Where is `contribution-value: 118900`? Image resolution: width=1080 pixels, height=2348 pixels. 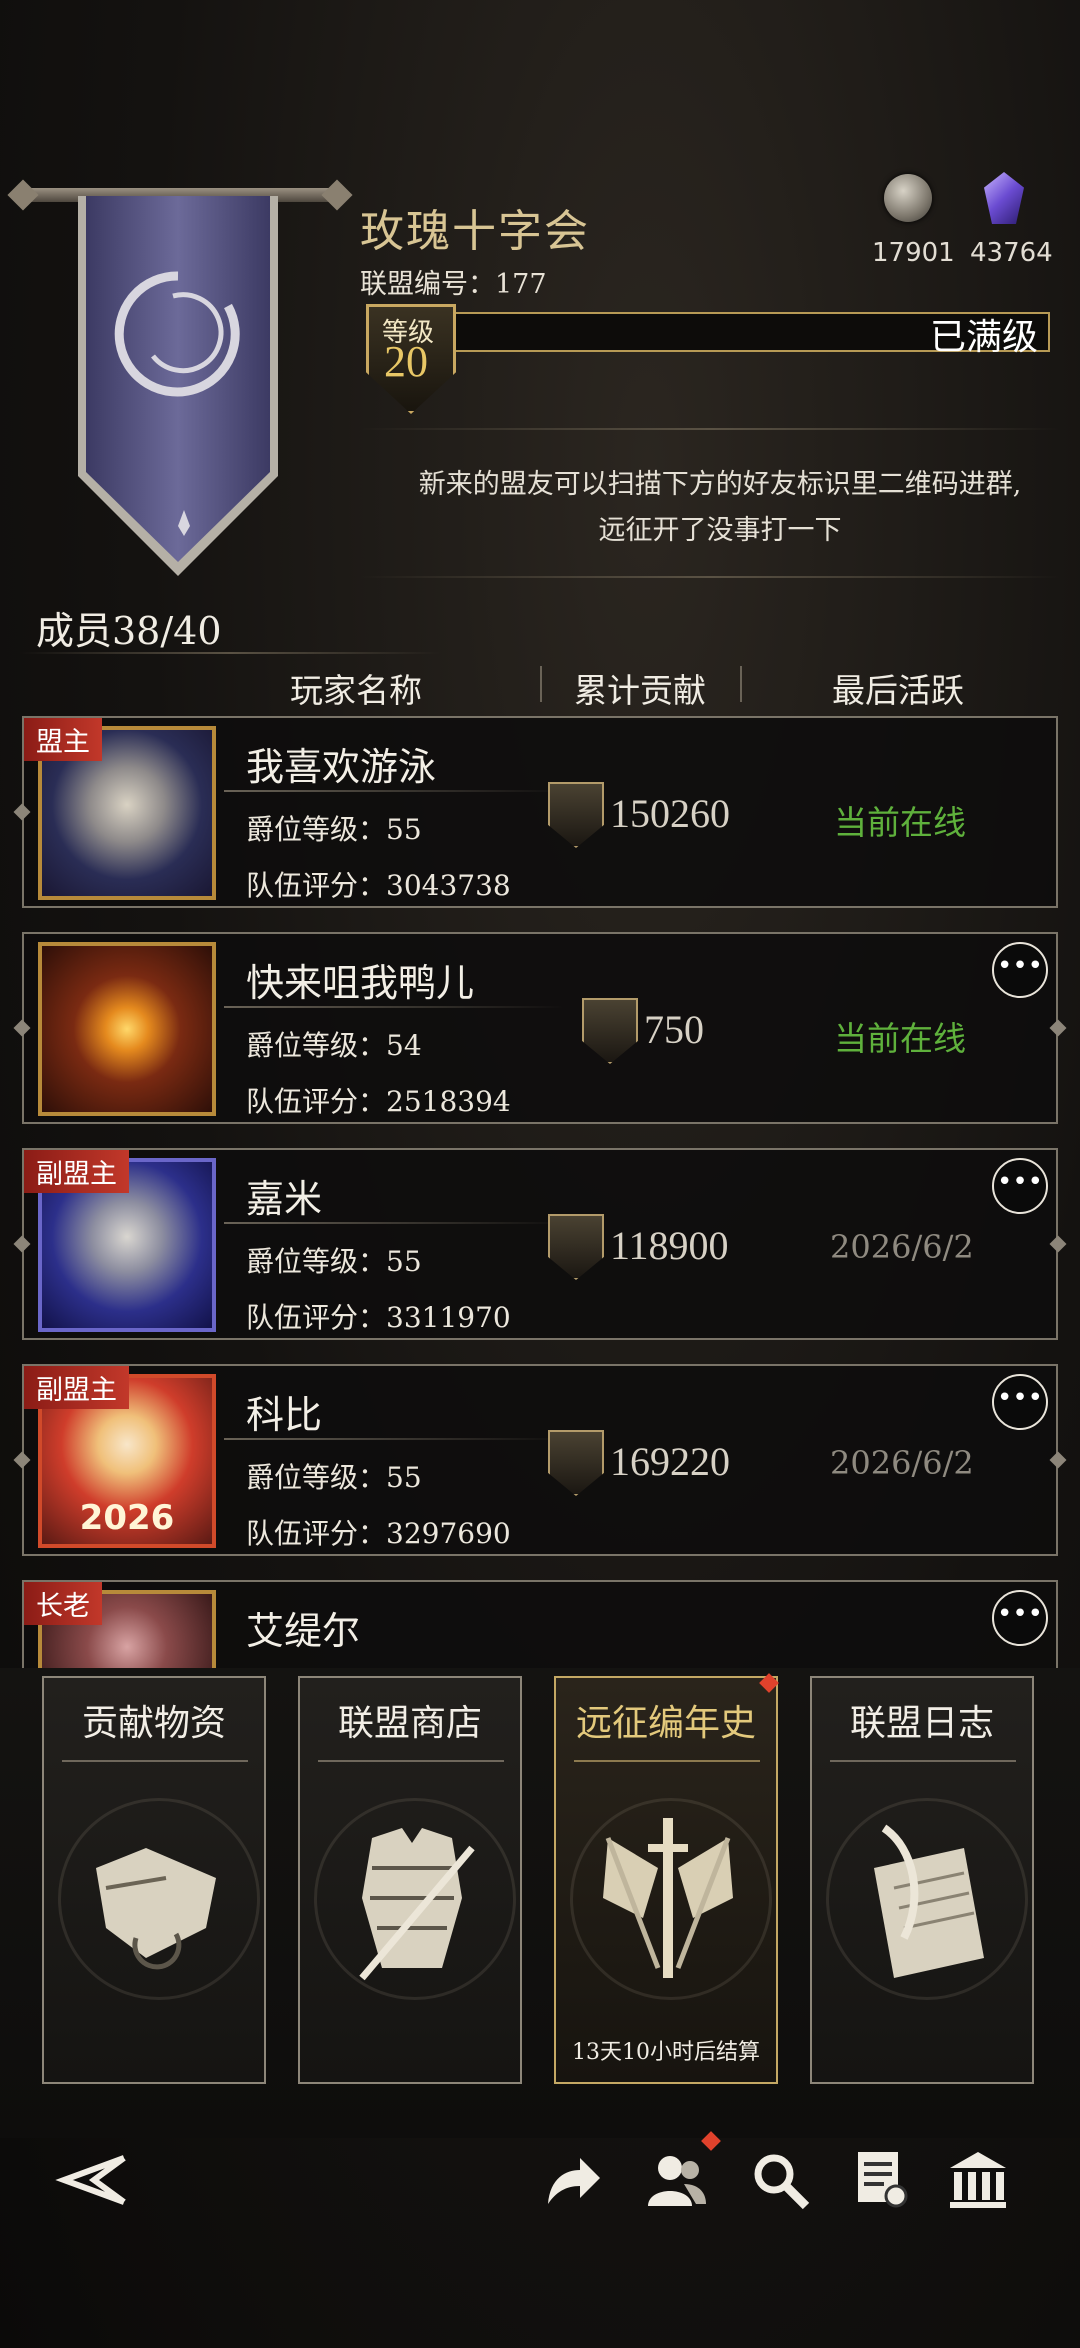
contribution-value: 118900 is located at coordinates (669, 1245).